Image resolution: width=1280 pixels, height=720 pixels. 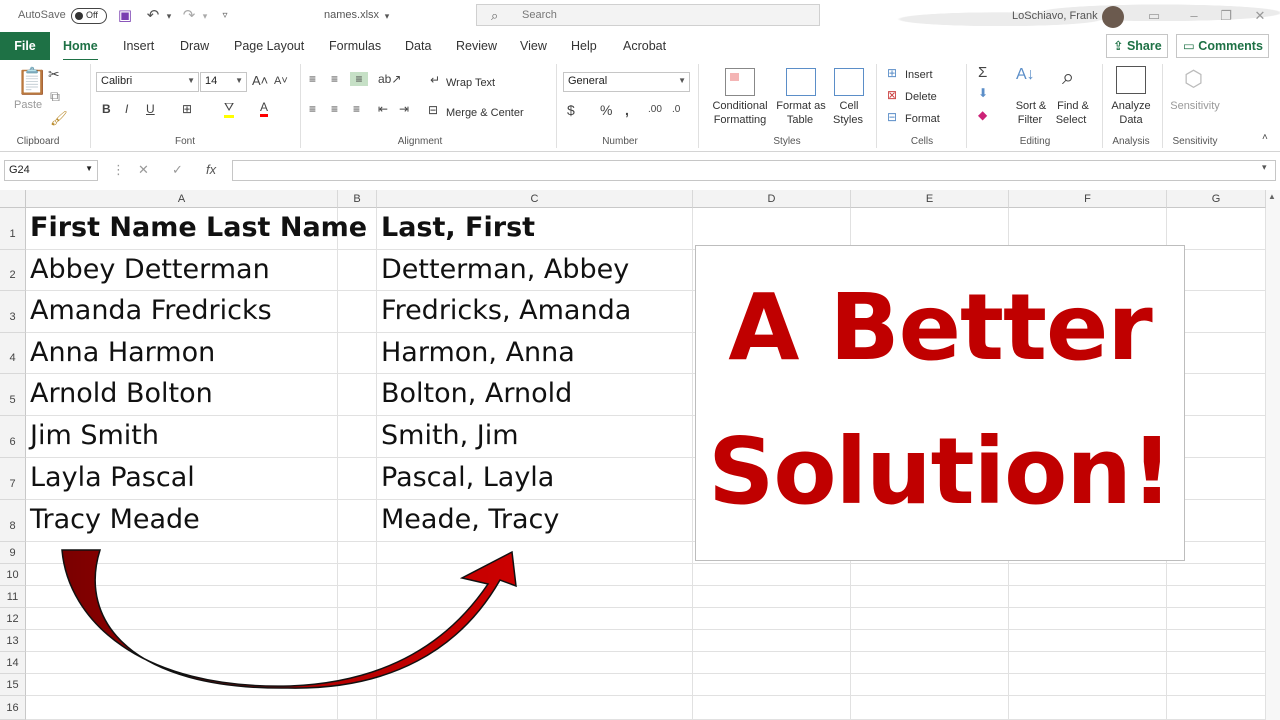 I want to click on callout-line-1: A Better, so click(x=940, y=327).